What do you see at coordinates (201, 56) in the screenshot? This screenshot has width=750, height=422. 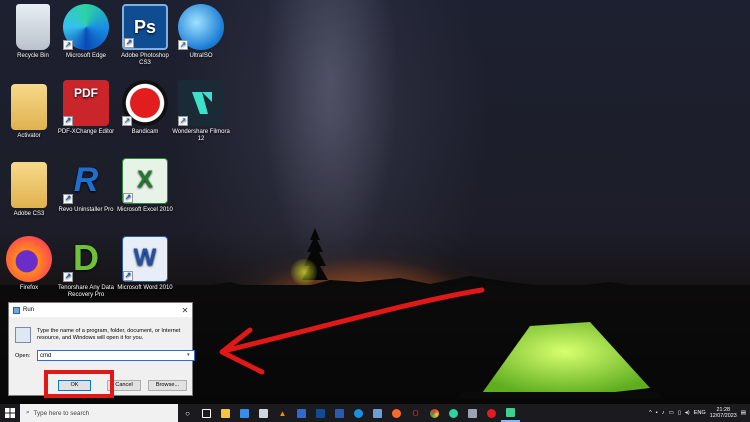 I see `icon-label: UltraISO` at bounding box center [201, 56].